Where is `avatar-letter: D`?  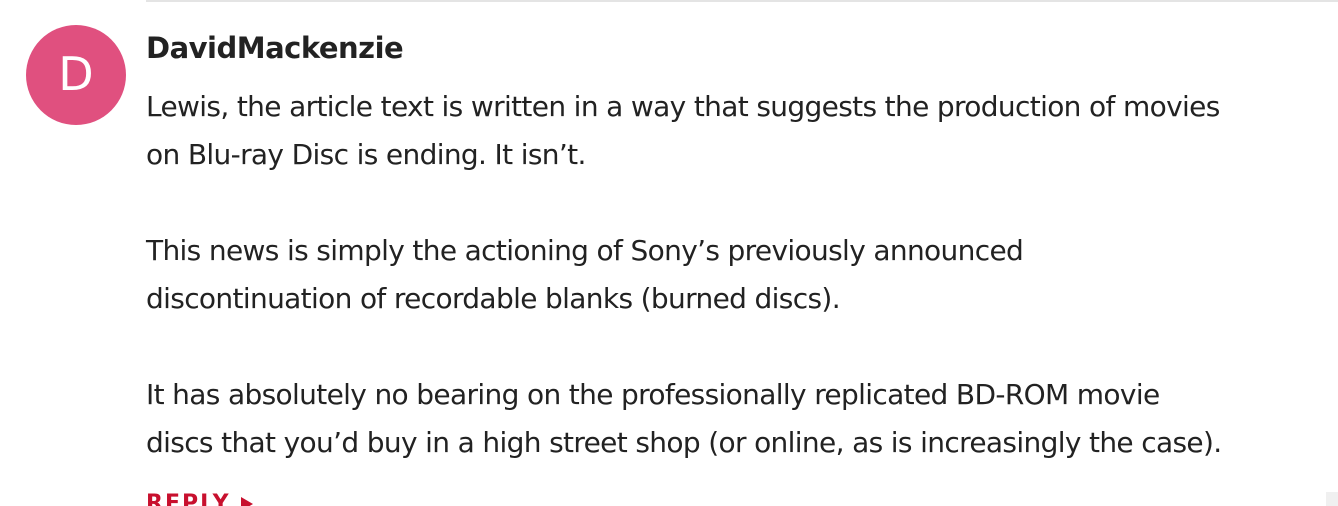
avatar-letter: D is located at coordinates (76, 74).